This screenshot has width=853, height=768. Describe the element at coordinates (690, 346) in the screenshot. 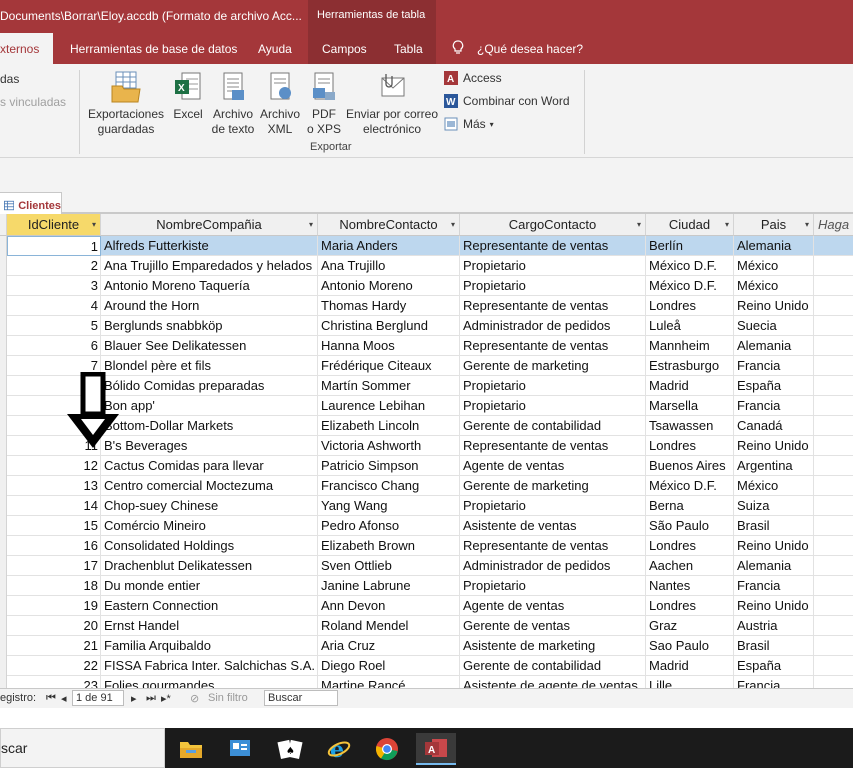

I see `cell-ciudad: Mannheim` at that location.